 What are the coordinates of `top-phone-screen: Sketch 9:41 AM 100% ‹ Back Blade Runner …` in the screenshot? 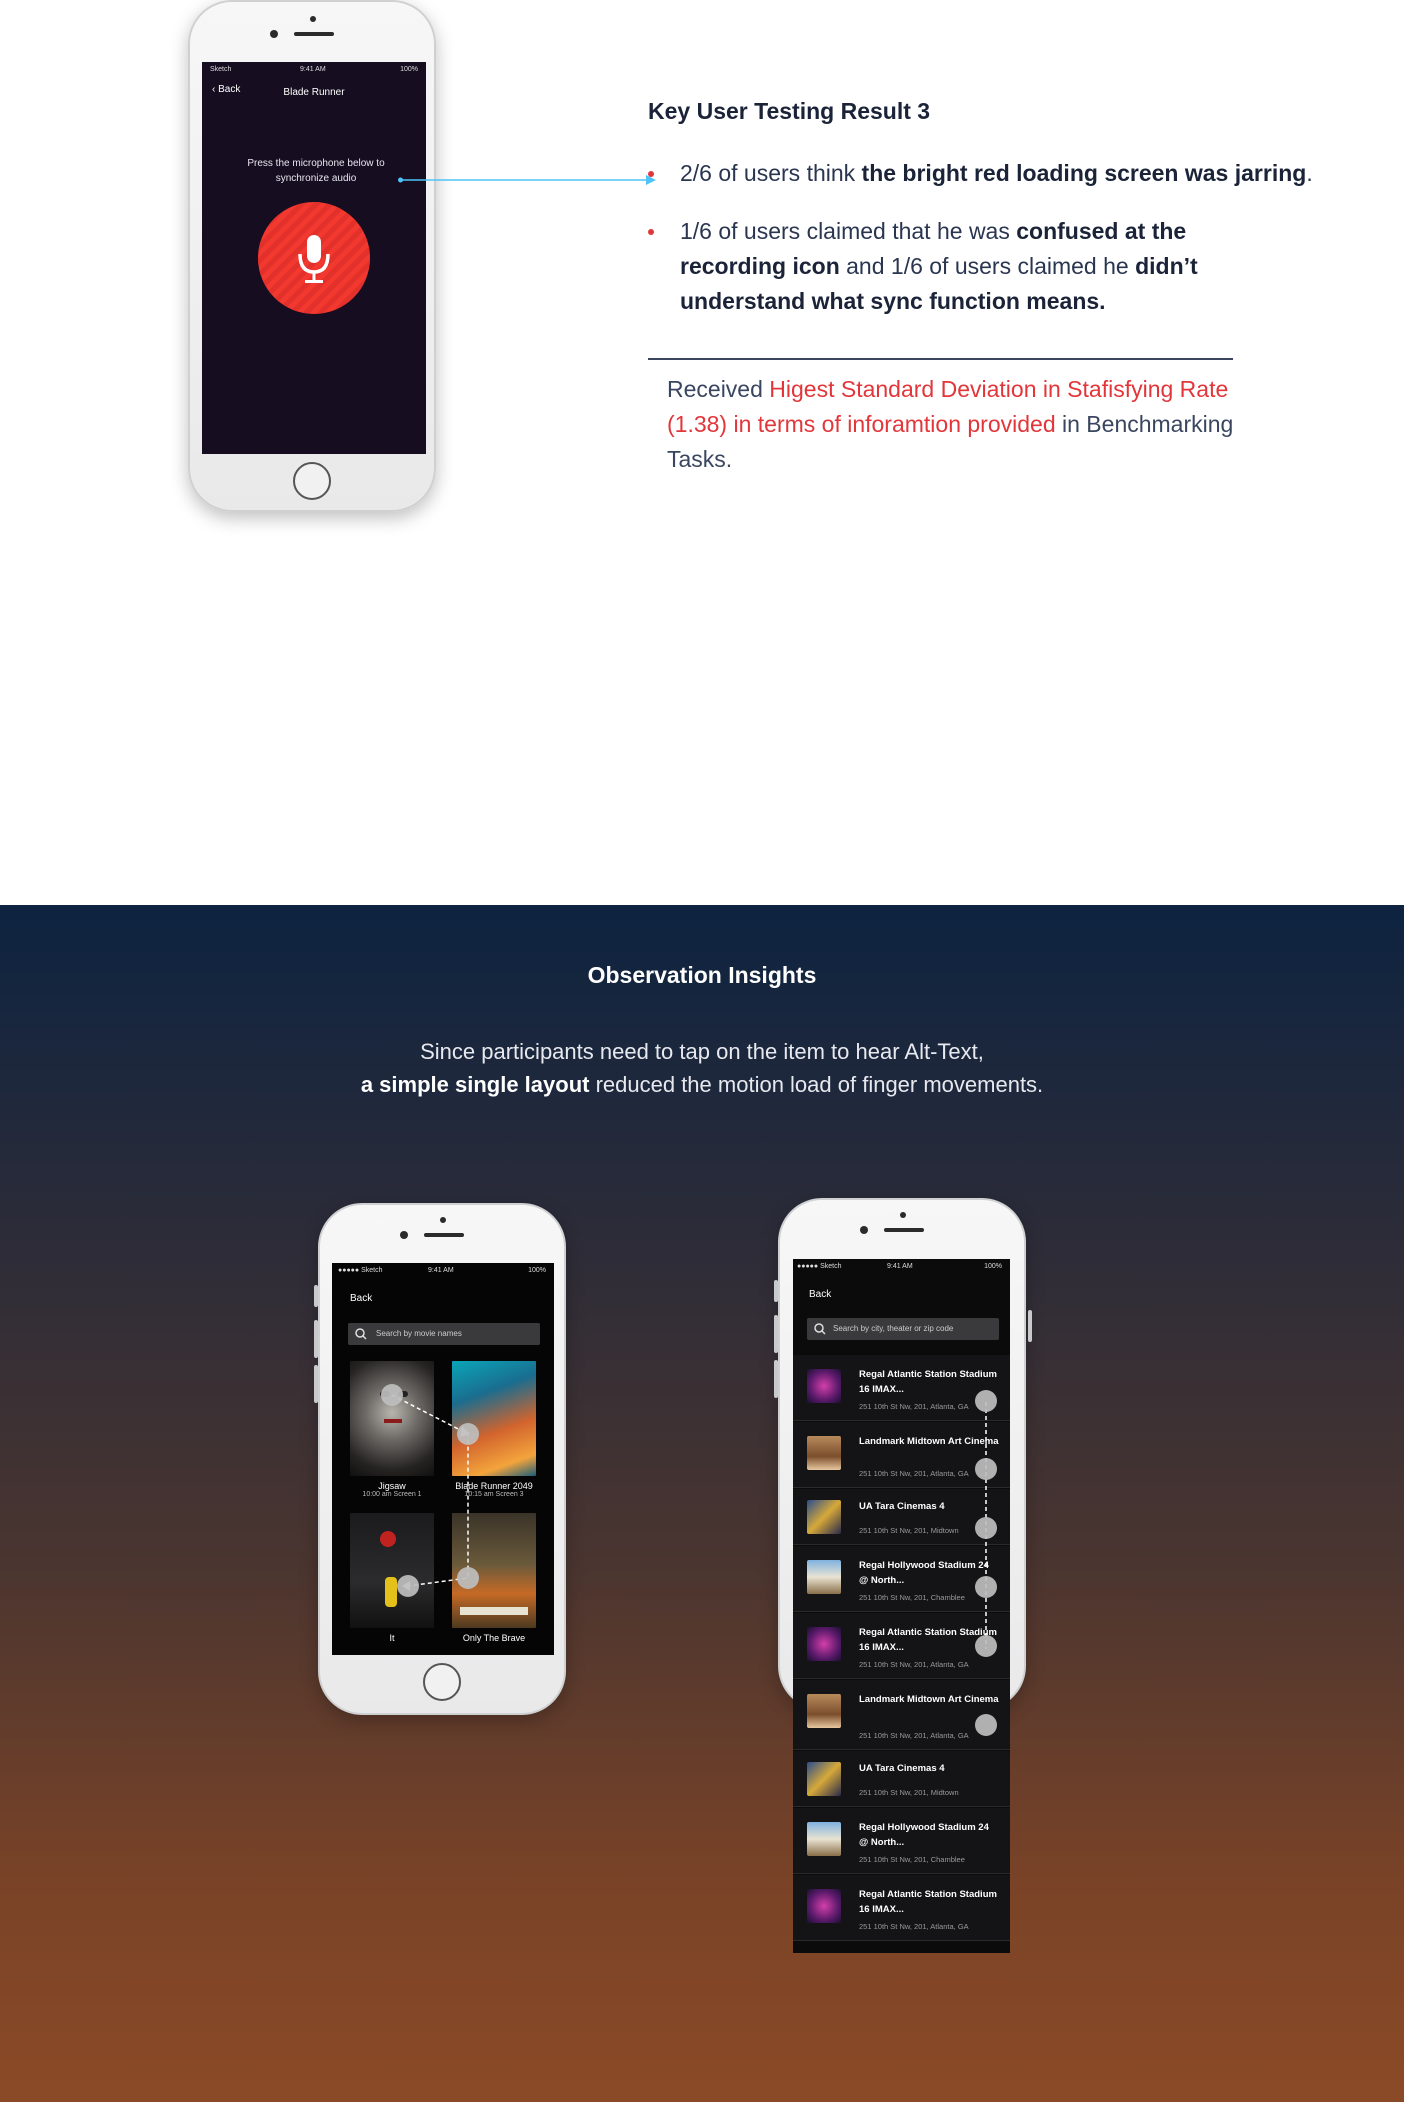 It's located at (314, 258).